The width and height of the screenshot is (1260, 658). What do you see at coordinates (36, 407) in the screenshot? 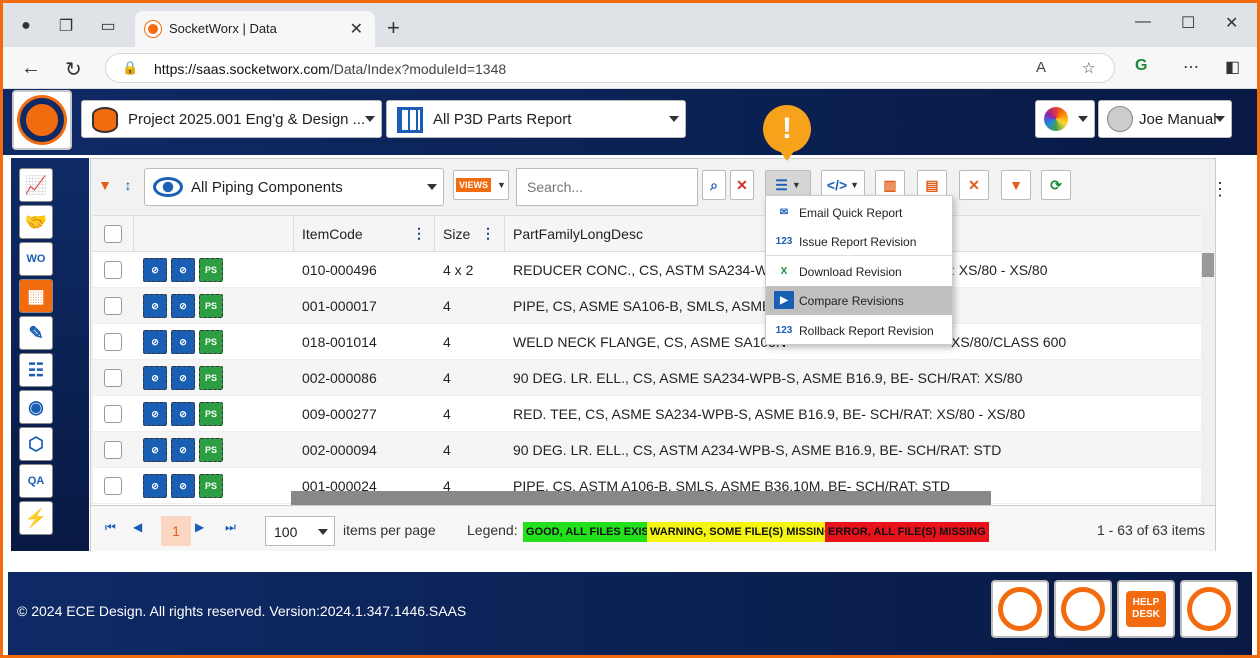
I see `camera-icon: ◉` at bounding box center [36, 407].